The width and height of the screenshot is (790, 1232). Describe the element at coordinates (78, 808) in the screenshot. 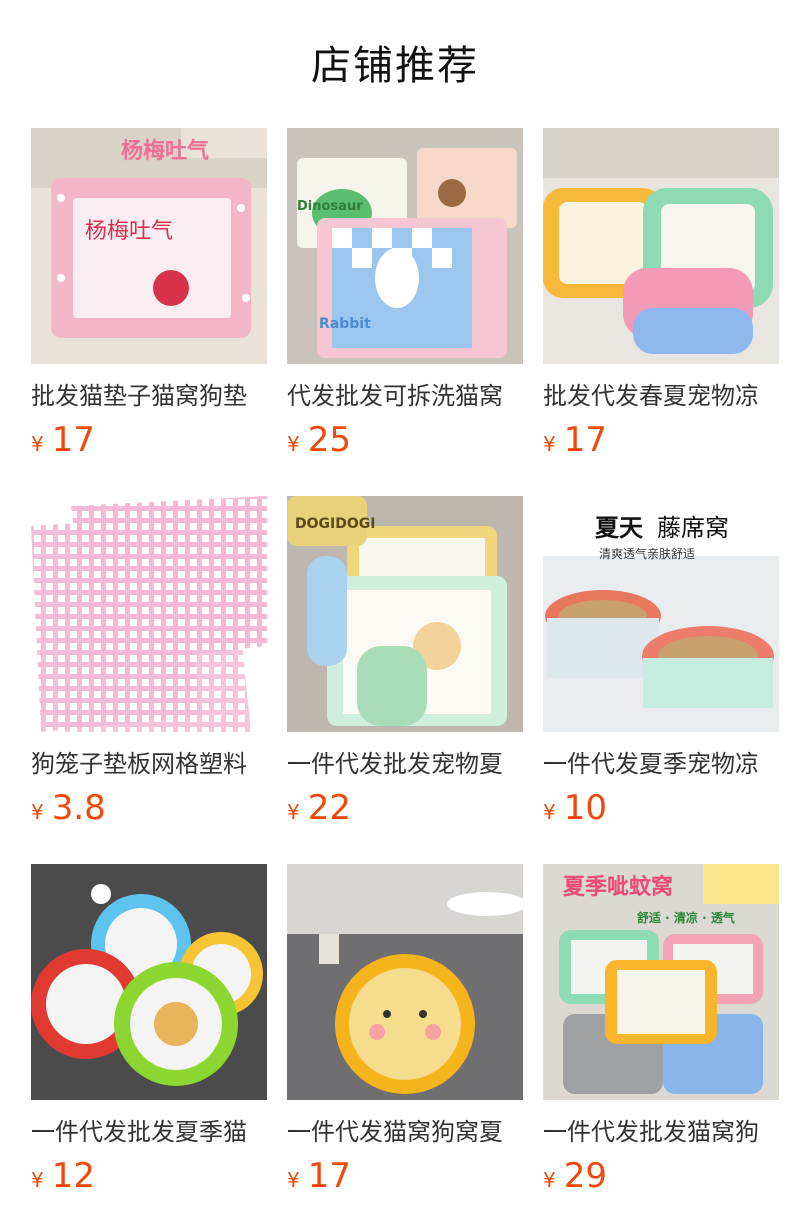

I see `price-value: 3.8` at that location.